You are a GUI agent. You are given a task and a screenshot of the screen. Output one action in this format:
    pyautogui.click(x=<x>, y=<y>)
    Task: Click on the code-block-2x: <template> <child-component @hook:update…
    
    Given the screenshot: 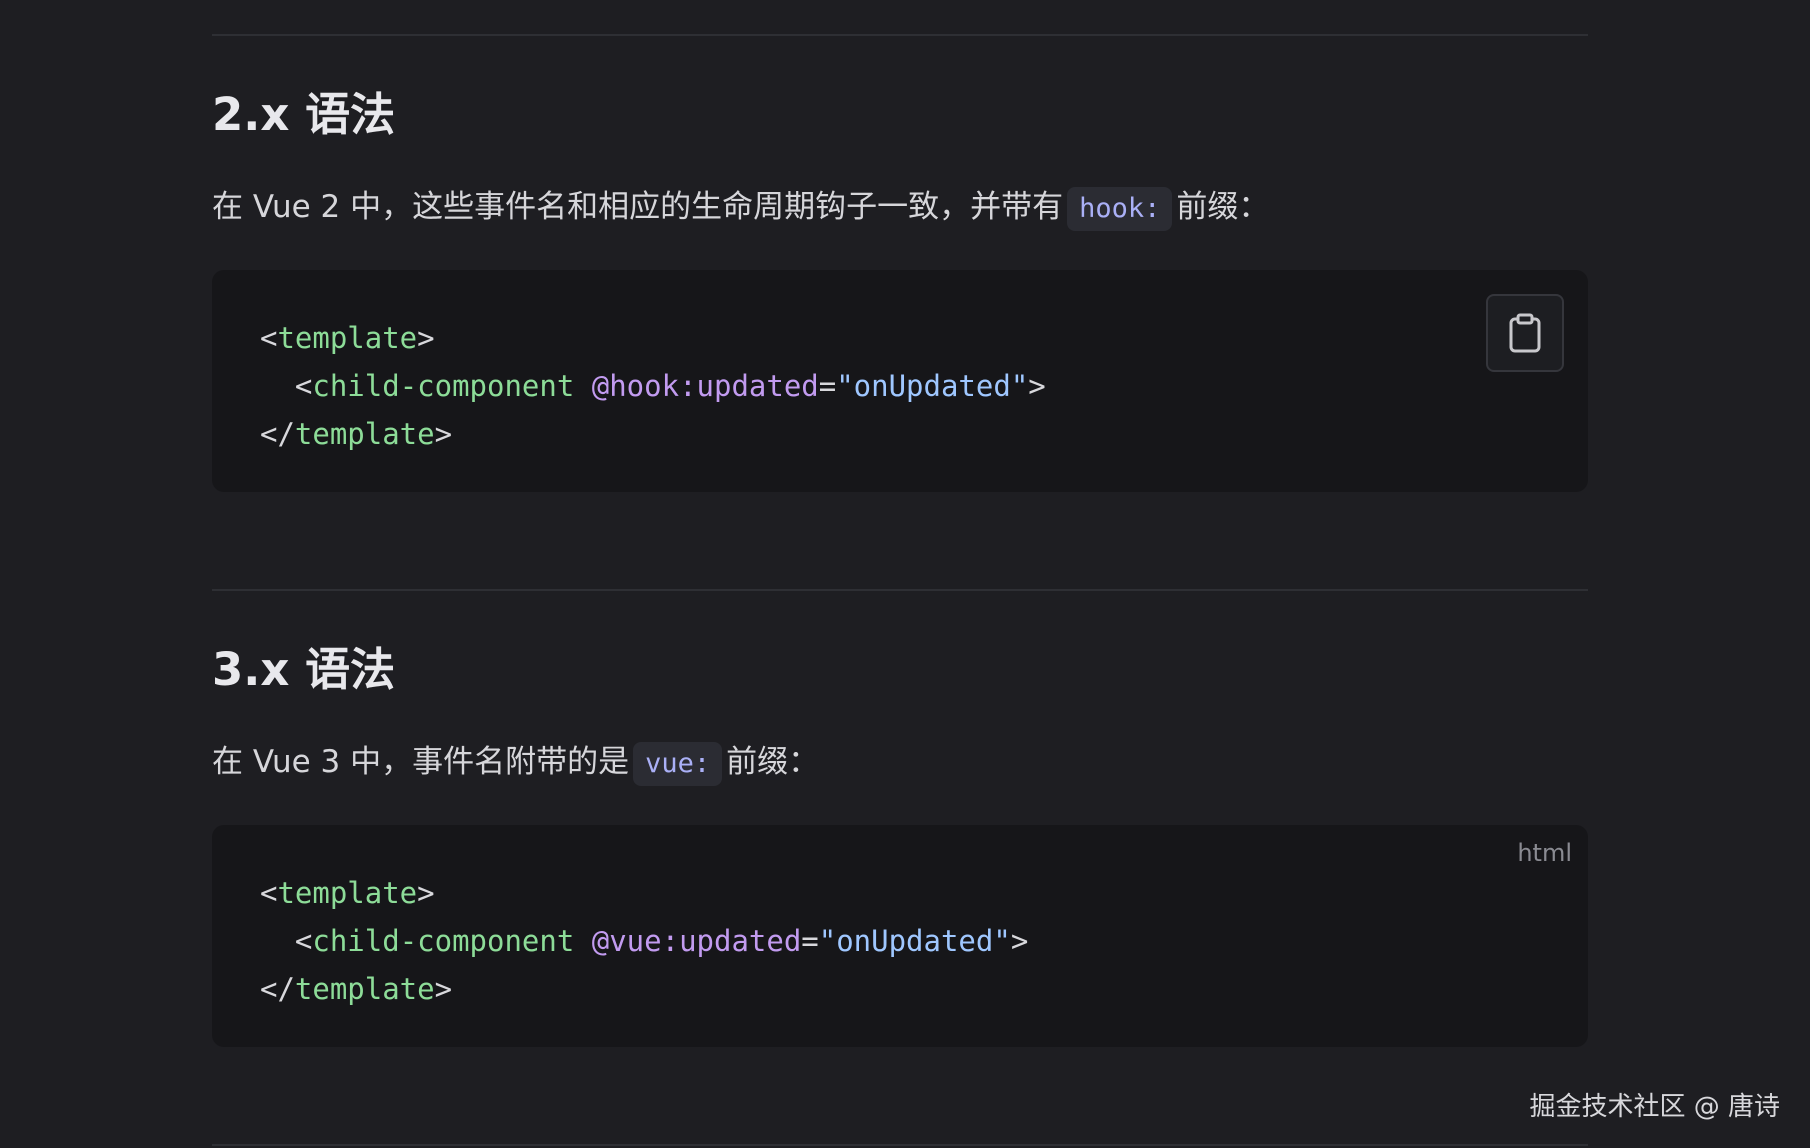 What is the action you would take?
    pyautogui.click(x=900, y=381)
    